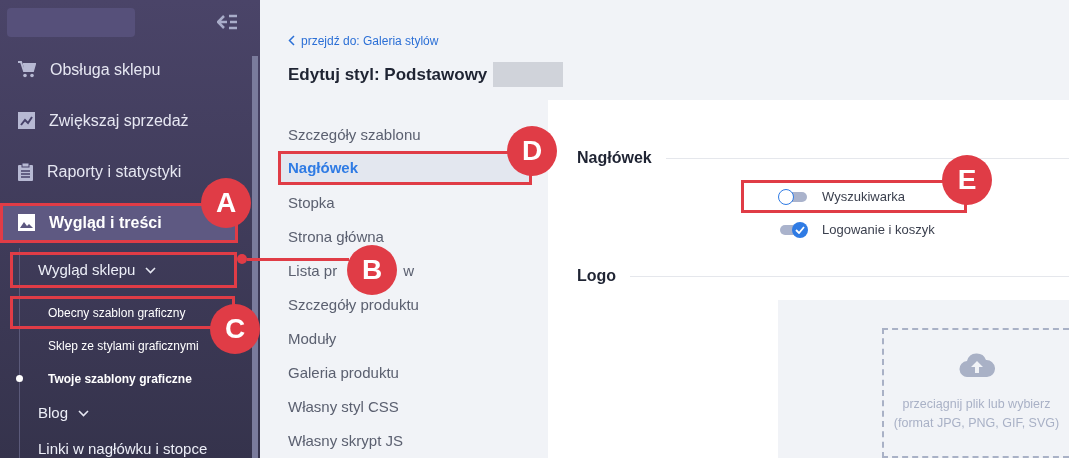 This screenshot has width=1069, height=458. Describe the element at coordinates (343, 372) in the screenshot. I see `style-nav-item: Galeria produktu` at that location.